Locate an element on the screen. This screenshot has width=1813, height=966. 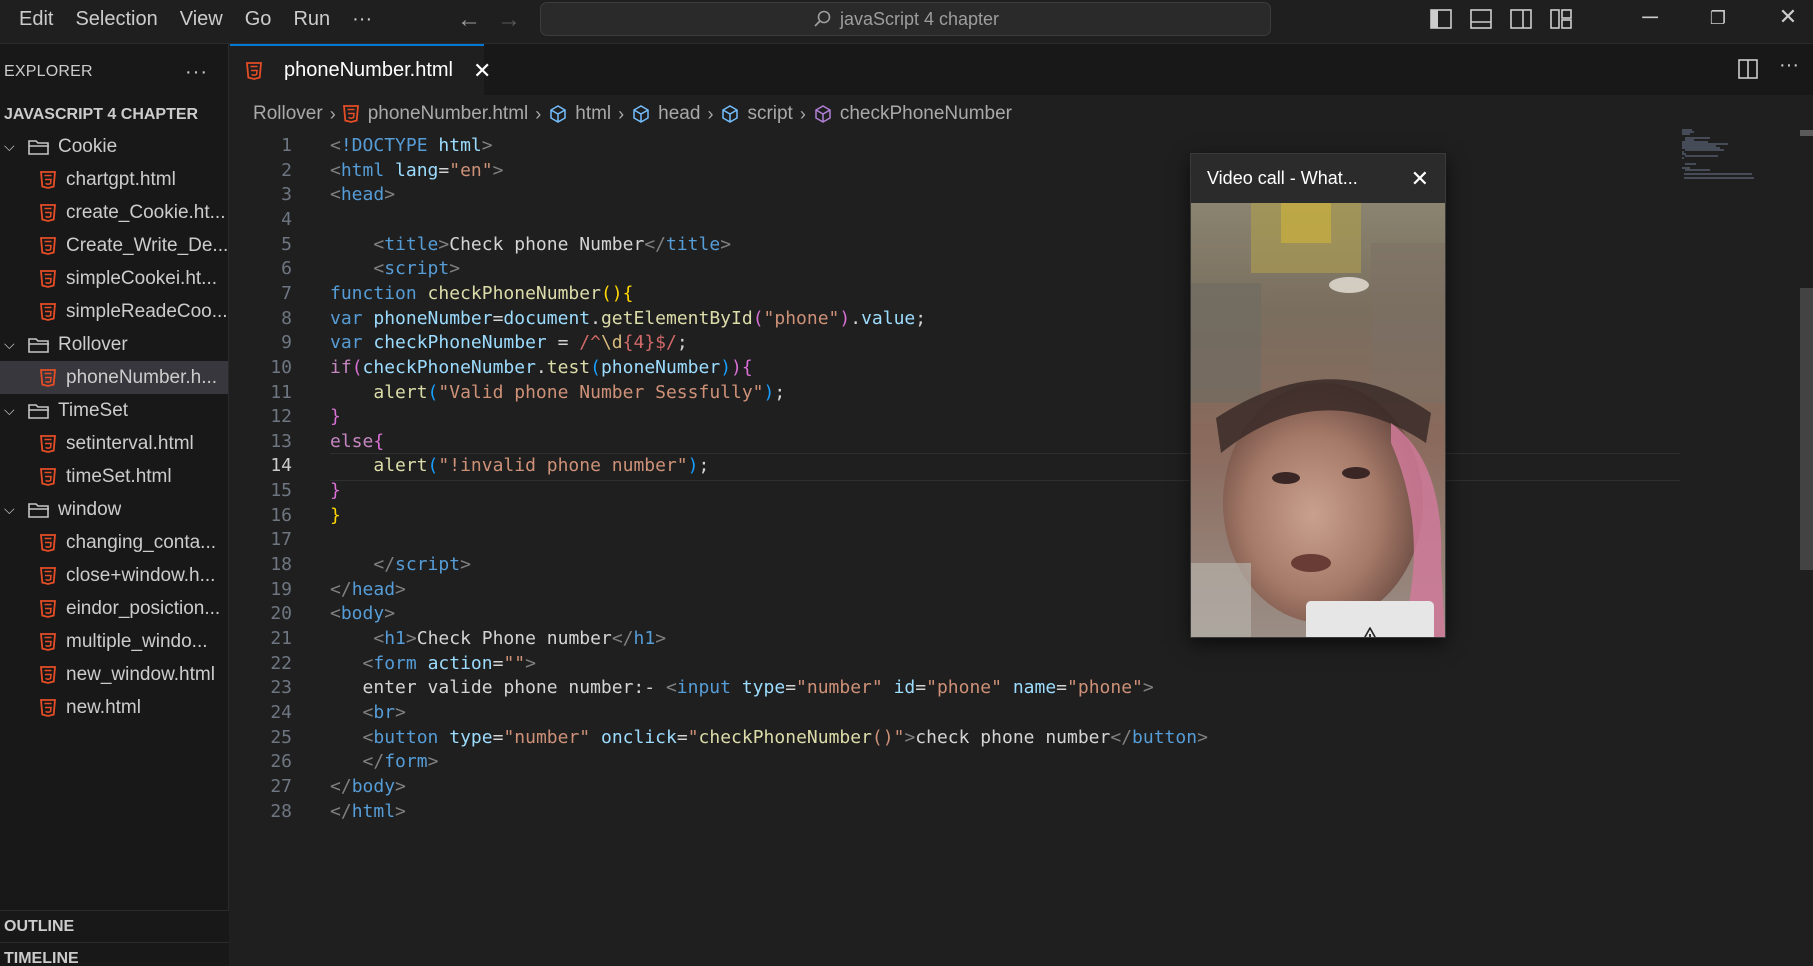
folder-item: ⌵ Cookie is located at coordinates (114, 146).